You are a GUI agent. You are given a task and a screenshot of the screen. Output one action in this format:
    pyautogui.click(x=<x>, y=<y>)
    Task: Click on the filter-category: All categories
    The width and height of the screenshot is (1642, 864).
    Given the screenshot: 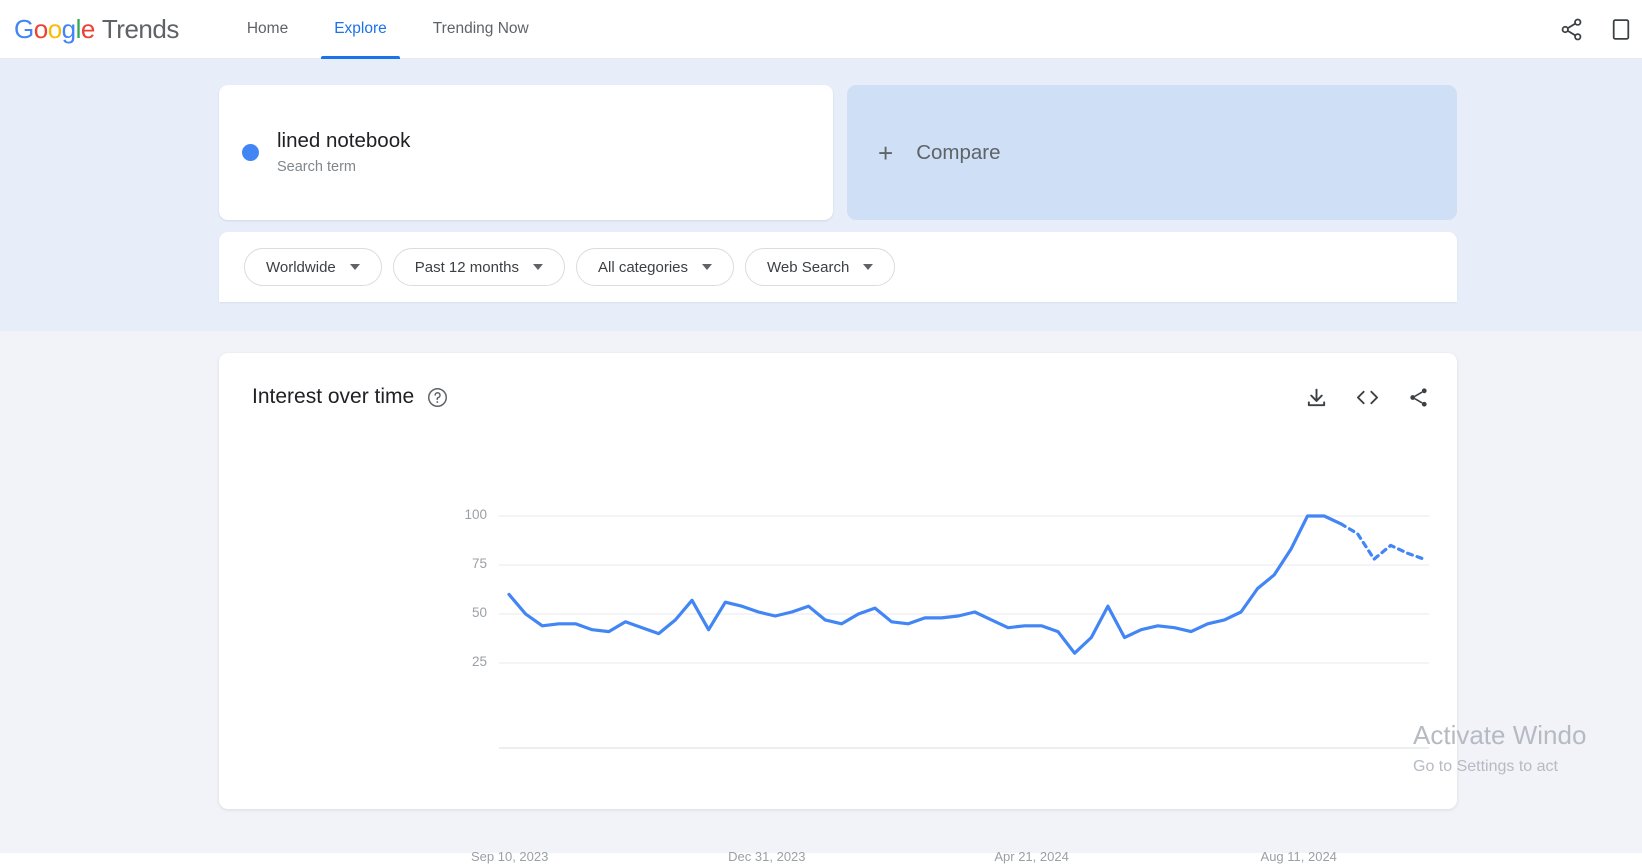 What is the action you would take?
    pyautogui.click(x=655, y=267)
    